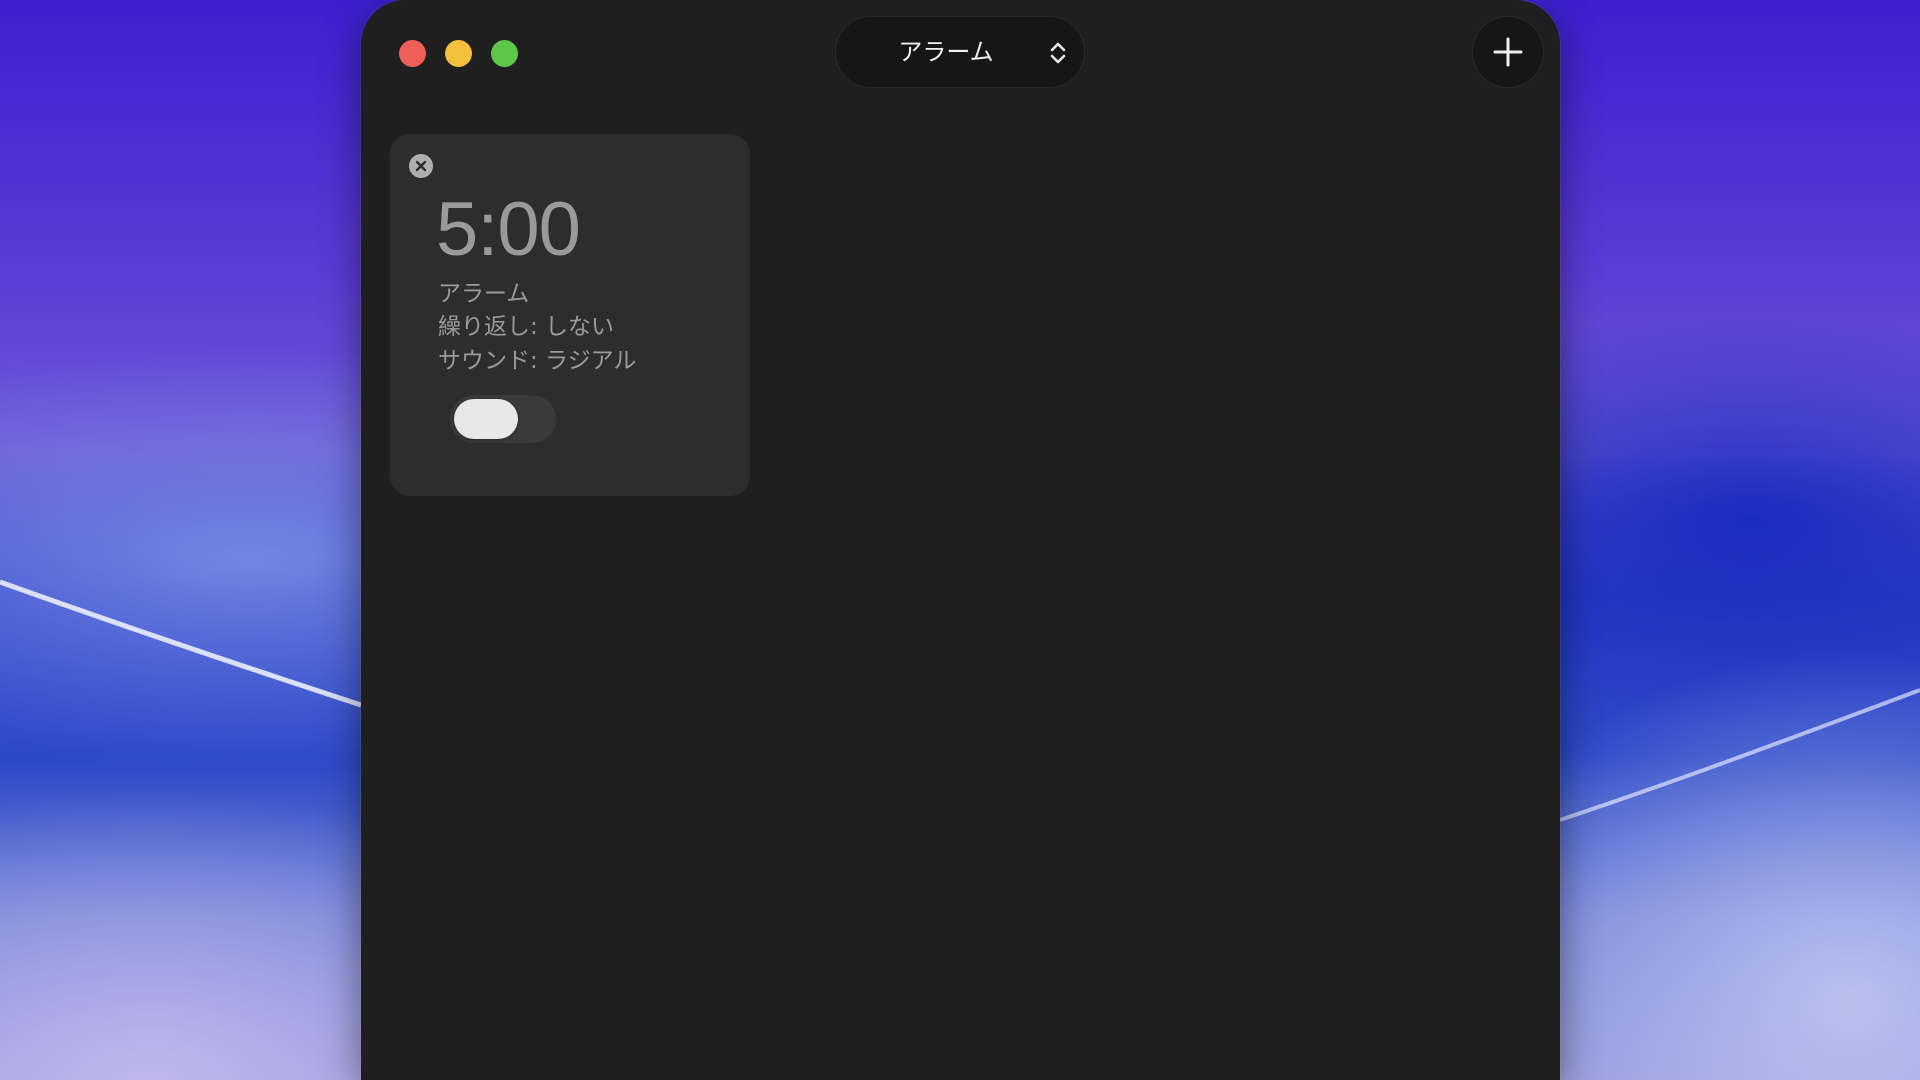 Image resolution: width=1920 pixels, height=1080 pixels. What do you see at coordinates (946, 52) in the screenshot?
I see `view-picker-label: アラーム` at bounding box center [946, 52].